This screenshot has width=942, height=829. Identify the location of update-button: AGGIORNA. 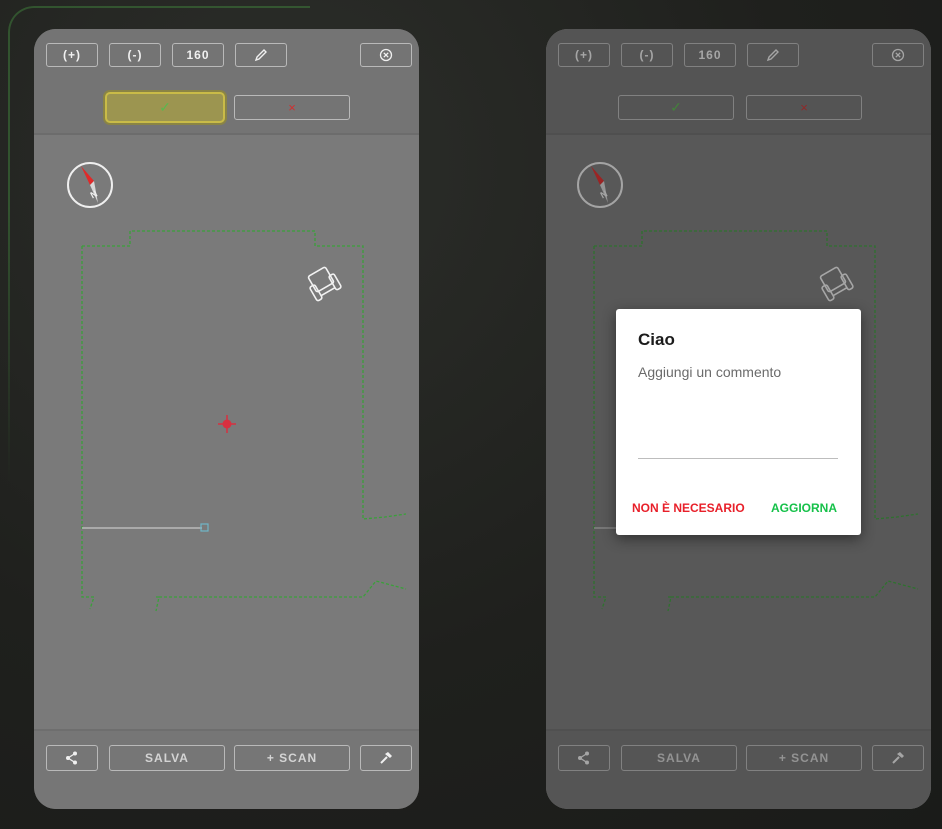
(804, 508).